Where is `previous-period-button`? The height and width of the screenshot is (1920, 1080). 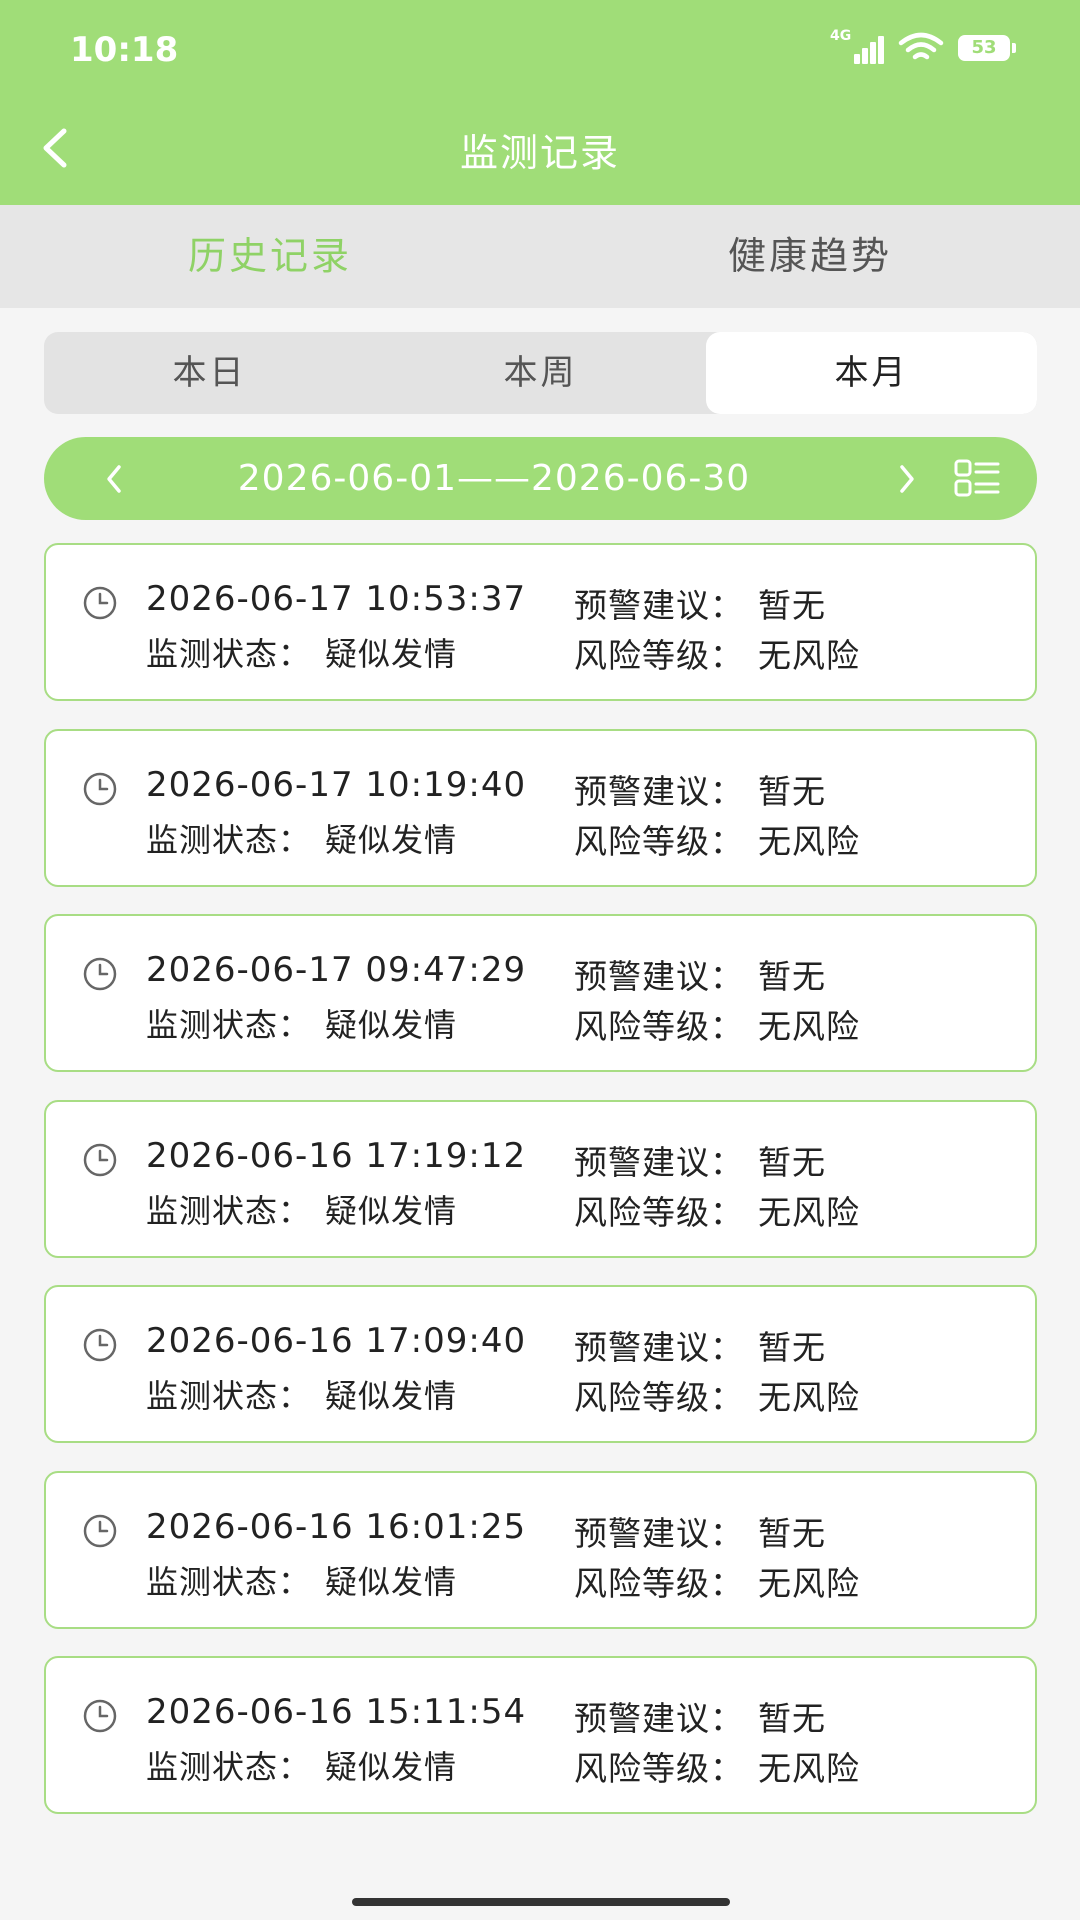
previous-period-button is located at coordinates (114, 478).